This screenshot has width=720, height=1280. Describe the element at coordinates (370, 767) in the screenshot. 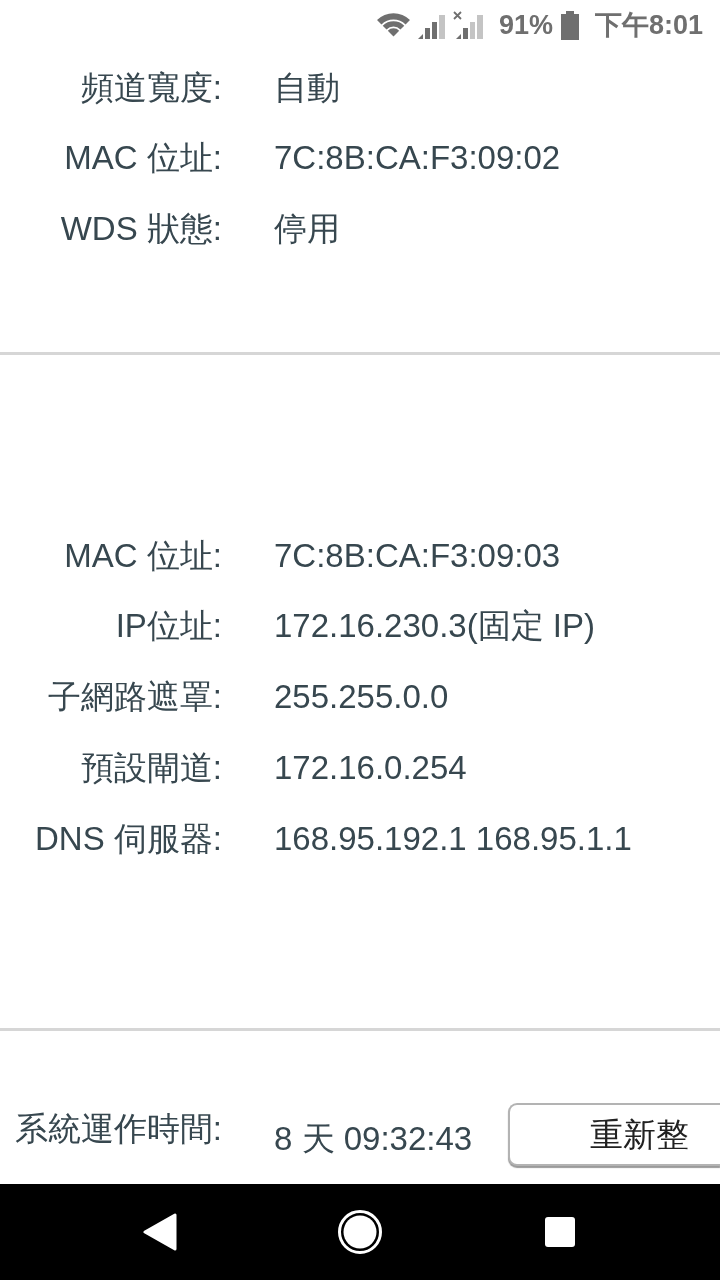

I see `field-value: 172.16.0.254` at that location.